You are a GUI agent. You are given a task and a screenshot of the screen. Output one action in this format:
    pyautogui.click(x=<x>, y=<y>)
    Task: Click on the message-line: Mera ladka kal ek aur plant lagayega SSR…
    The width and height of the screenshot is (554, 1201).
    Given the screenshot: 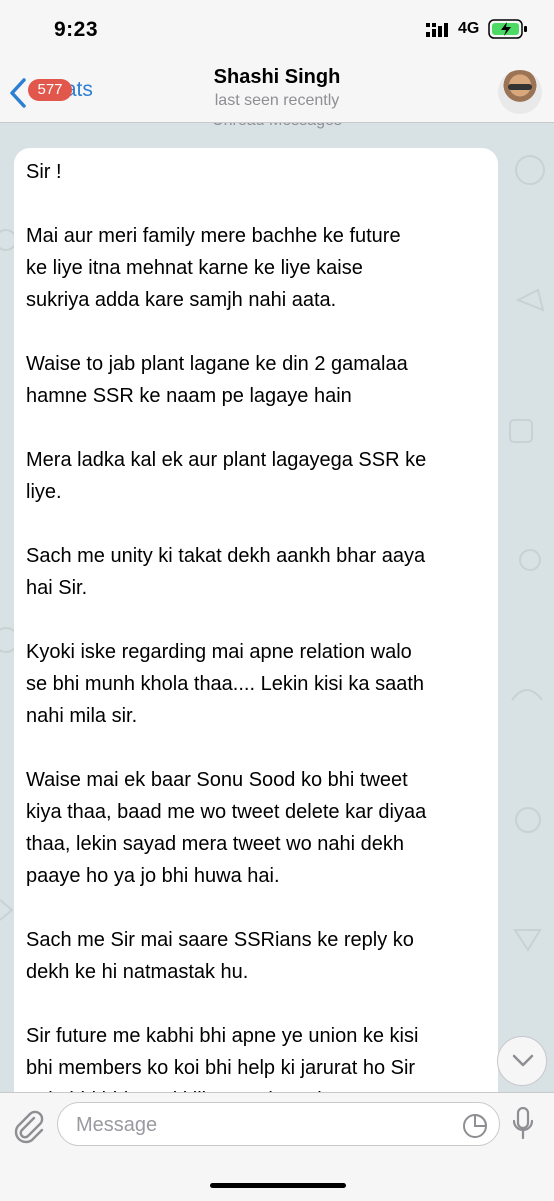 What is the action you would take?
    pyautogui.click(x=226, y=460)
    